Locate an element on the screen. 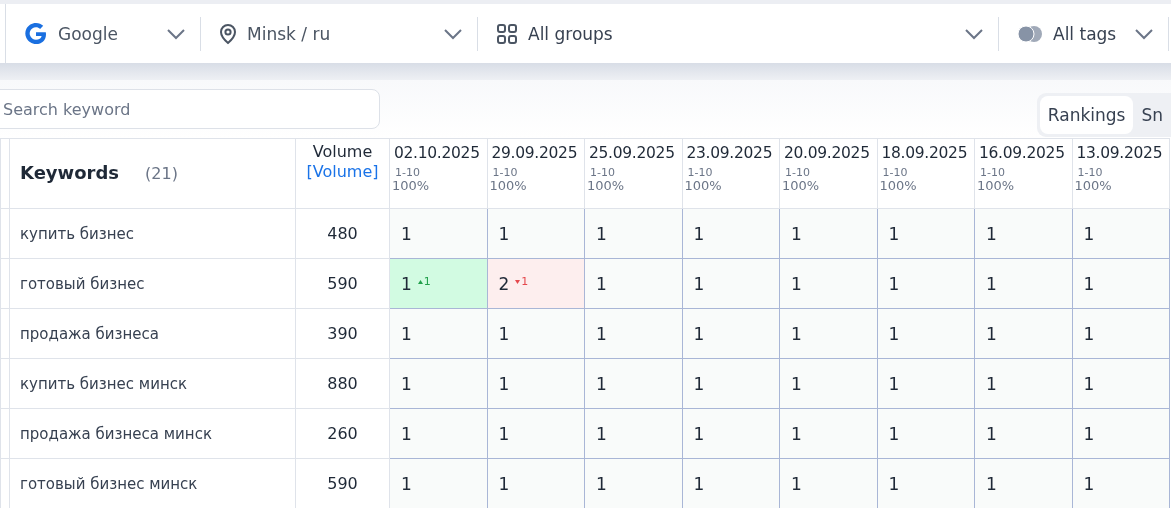 The image size is (1171, 508). date-header: 18.09.2025 is located at coordinates (925, 154).